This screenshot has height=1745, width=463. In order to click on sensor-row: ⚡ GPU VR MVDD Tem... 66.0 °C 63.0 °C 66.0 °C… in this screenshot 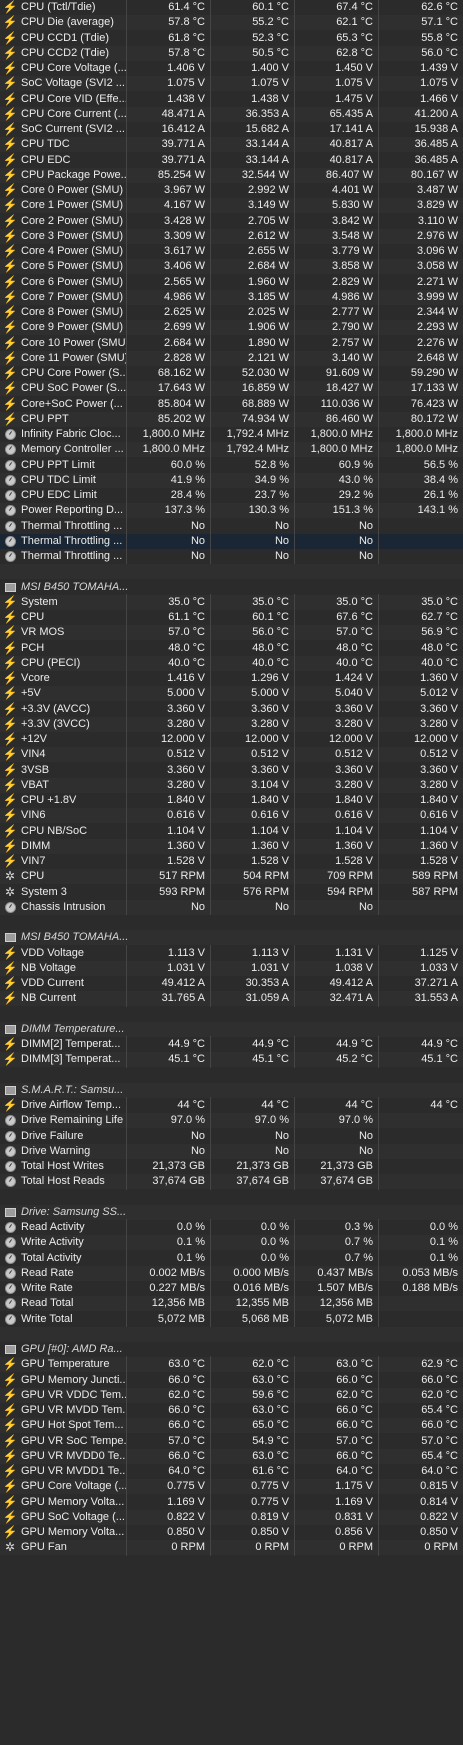, I will do `click(231, 1410)`.